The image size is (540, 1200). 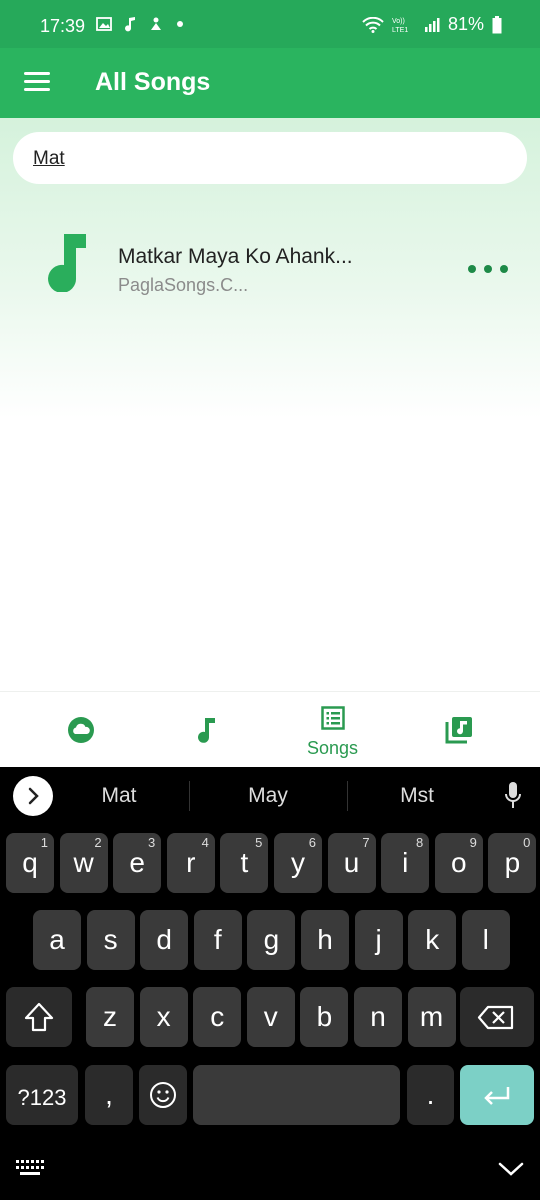 What do you see at coordinates (271, 940) in the screenshot?
I see `key-g: g` at bounding box center [271, 940].